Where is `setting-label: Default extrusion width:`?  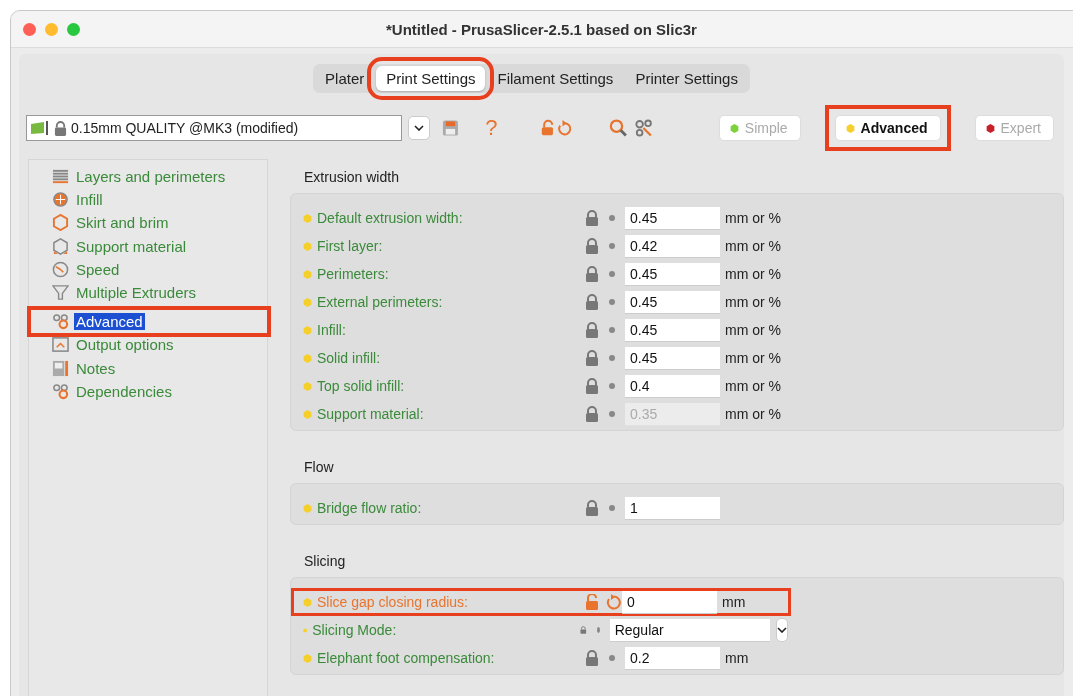 setting-label: Default extrusion width: is located at coordinates (390, 218).